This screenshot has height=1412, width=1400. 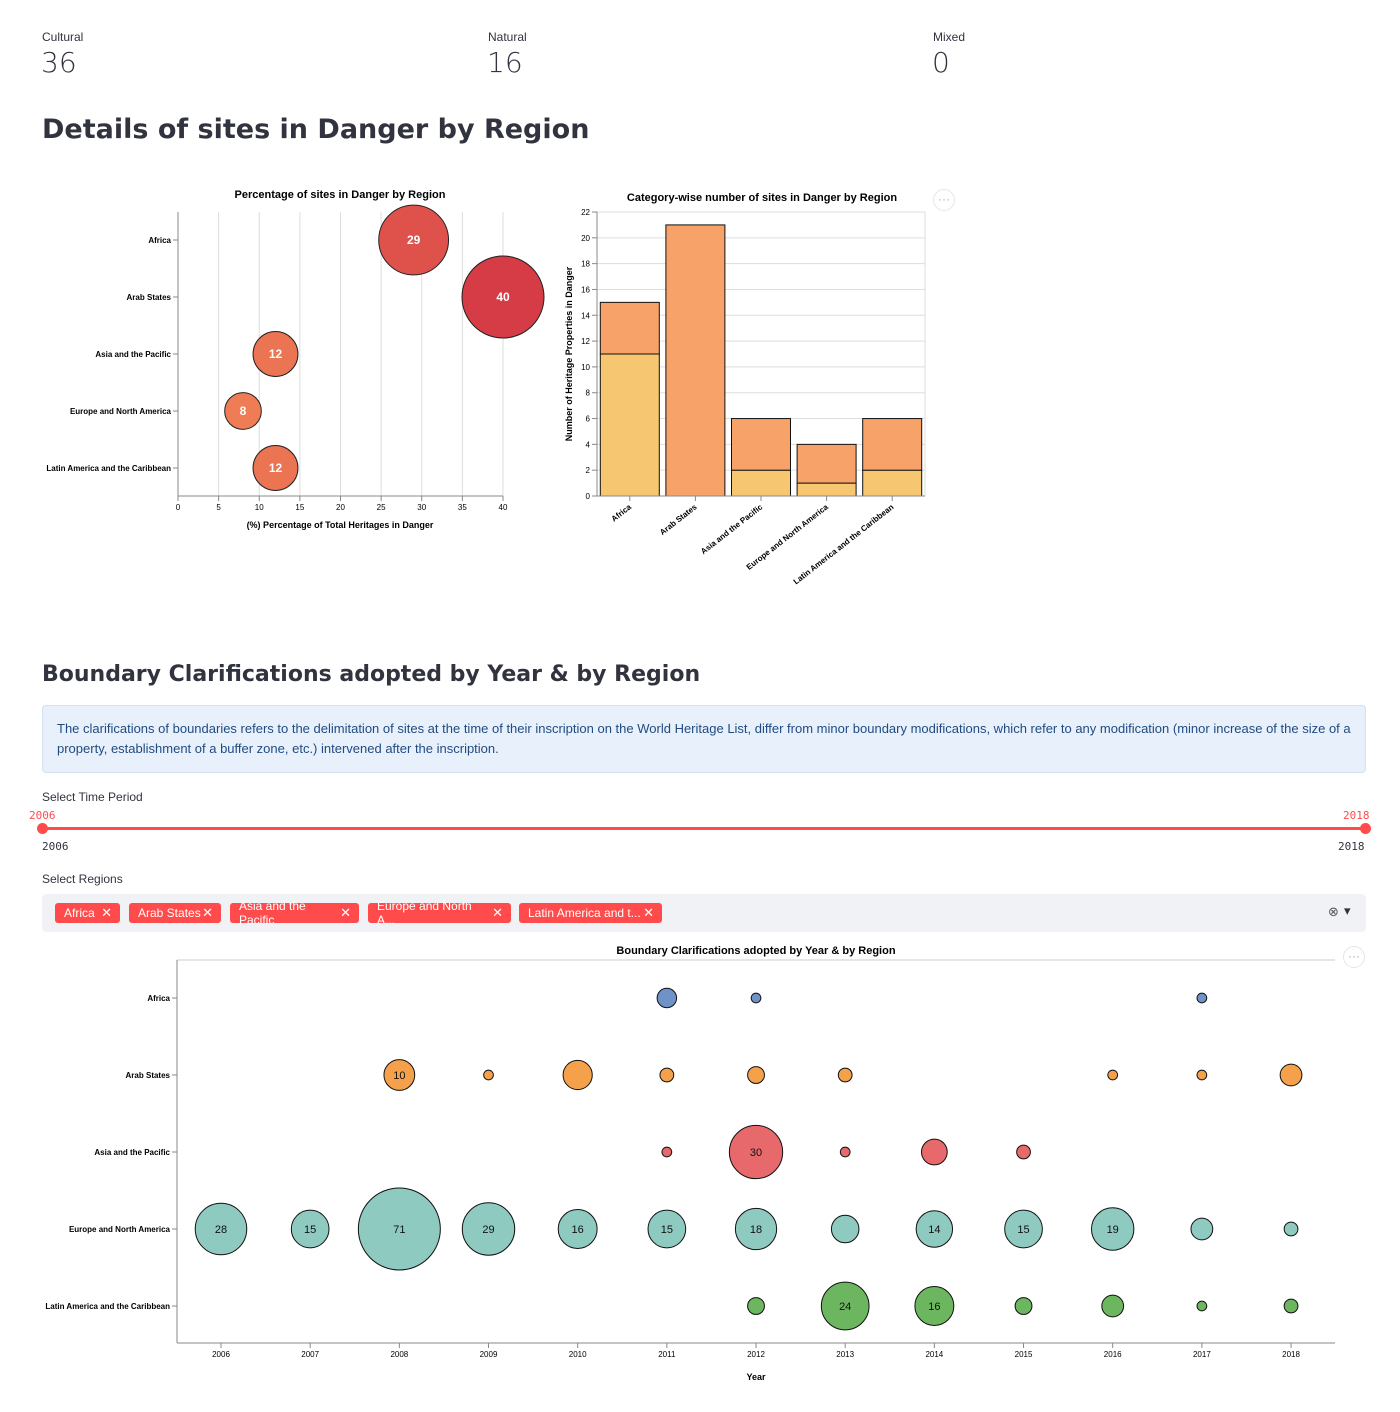 I want to click on chart3-bubble-latin-america-and-the-caribbean-2018, so click(x=1291, y=1306).